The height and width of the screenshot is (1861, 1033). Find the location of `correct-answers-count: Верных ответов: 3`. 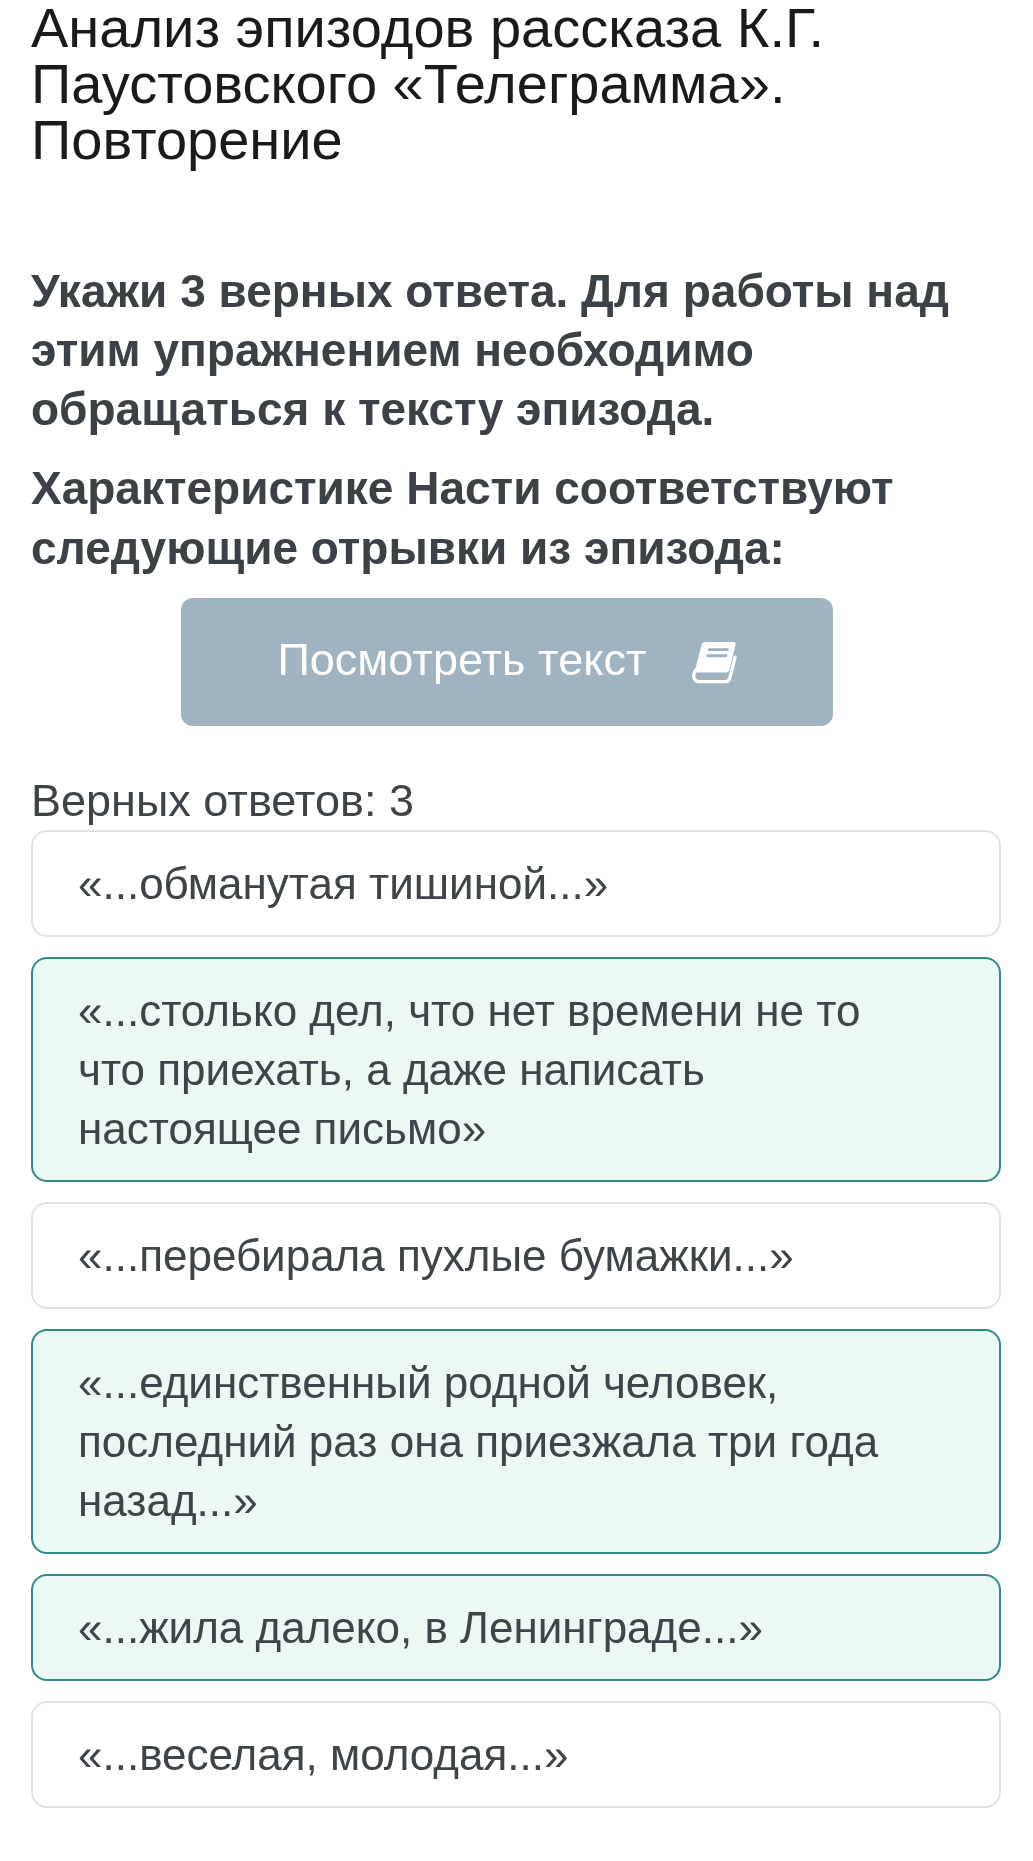

correct-answers-count: Верных ответов: 3 is located at coordinates (223, 801).